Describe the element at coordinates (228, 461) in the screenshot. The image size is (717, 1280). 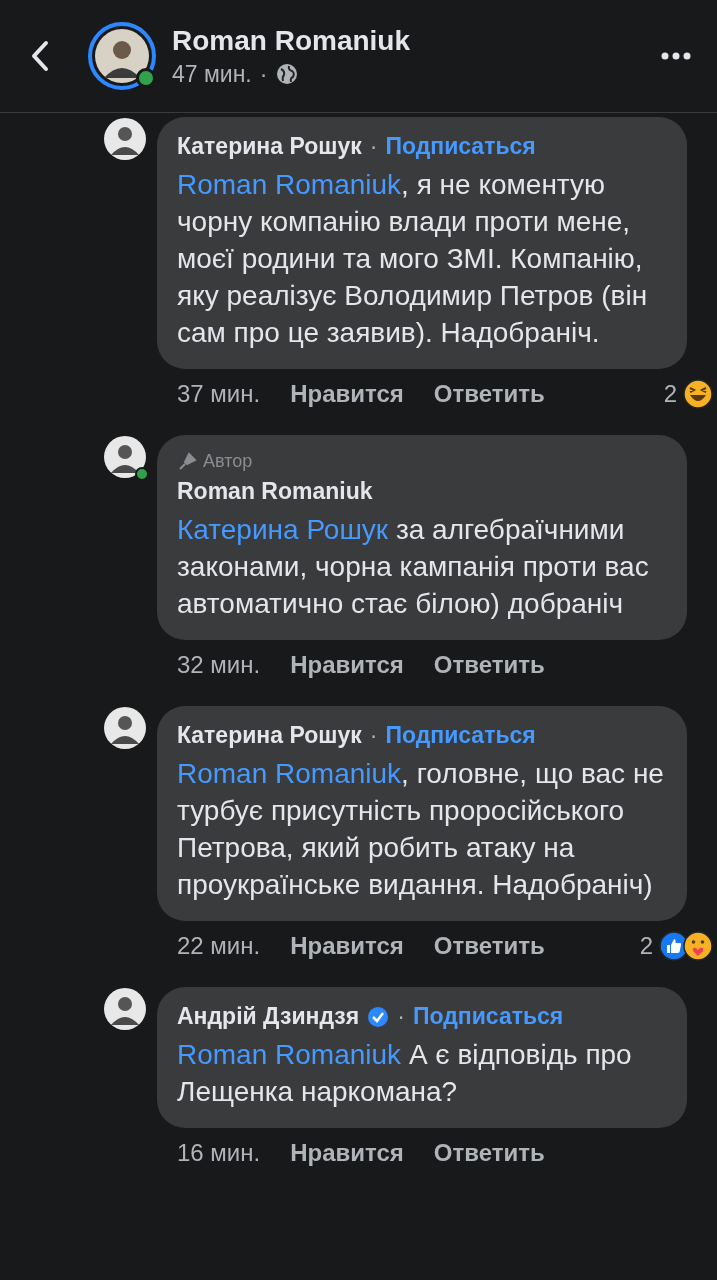
I see `author-label: Автор` at that location.